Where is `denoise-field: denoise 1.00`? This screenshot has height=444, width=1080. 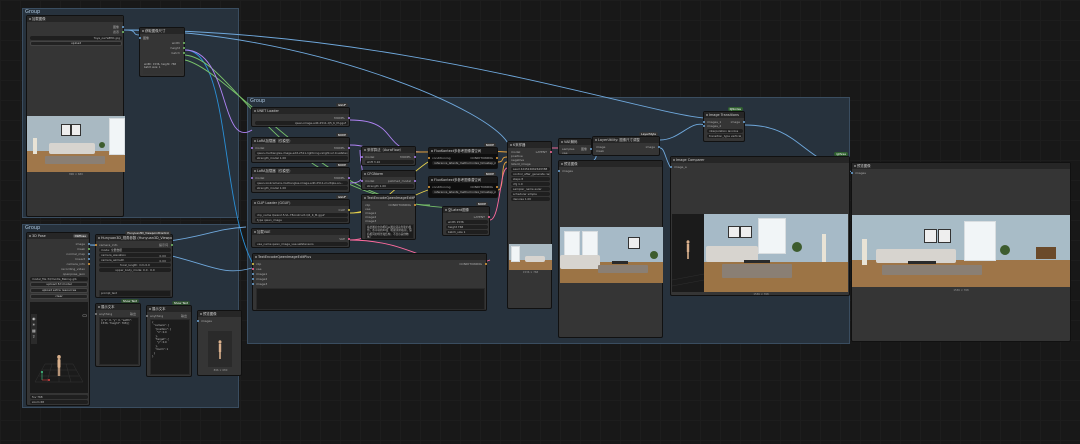 denoise-field: denoise 1.00 is located at coordinates (530, 199).